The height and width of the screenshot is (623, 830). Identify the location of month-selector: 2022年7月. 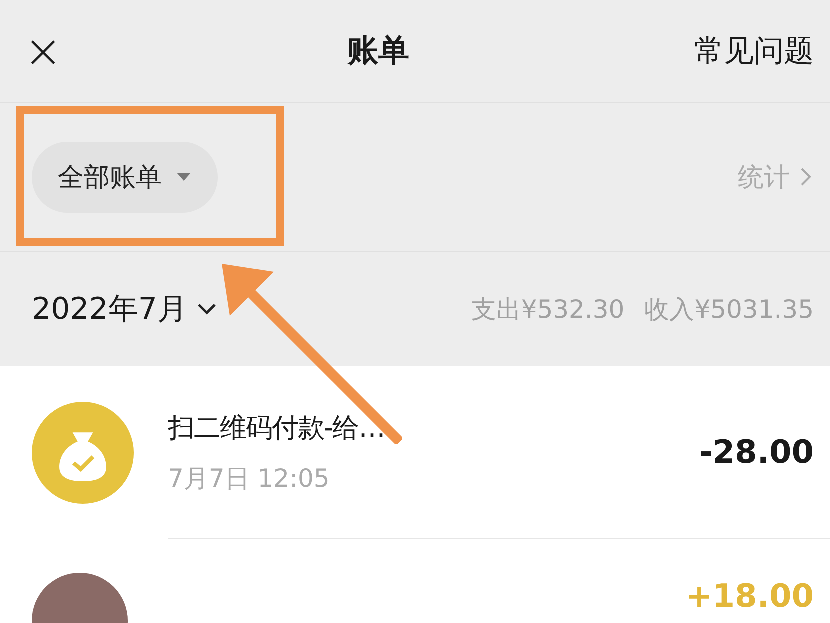
(125, 309).